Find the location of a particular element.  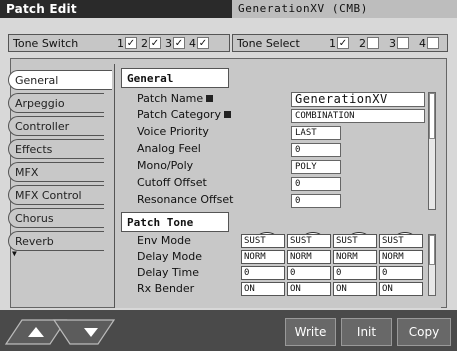

delay-mode-tone-1: NORM is located at coordinates (263, 257).